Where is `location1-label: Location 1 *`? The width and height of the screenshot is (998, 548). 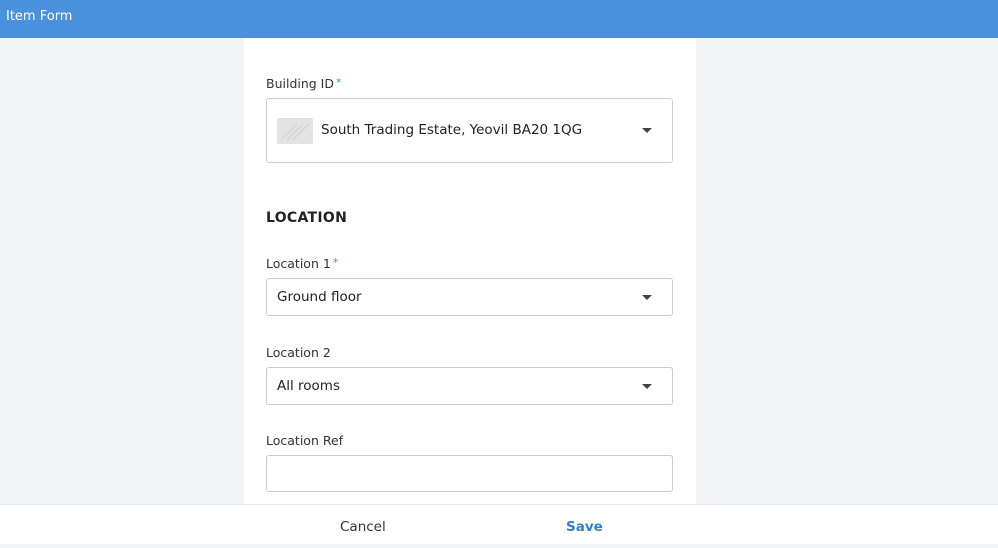
location1-label: Location 1 * is located at coordinates (302, 263).